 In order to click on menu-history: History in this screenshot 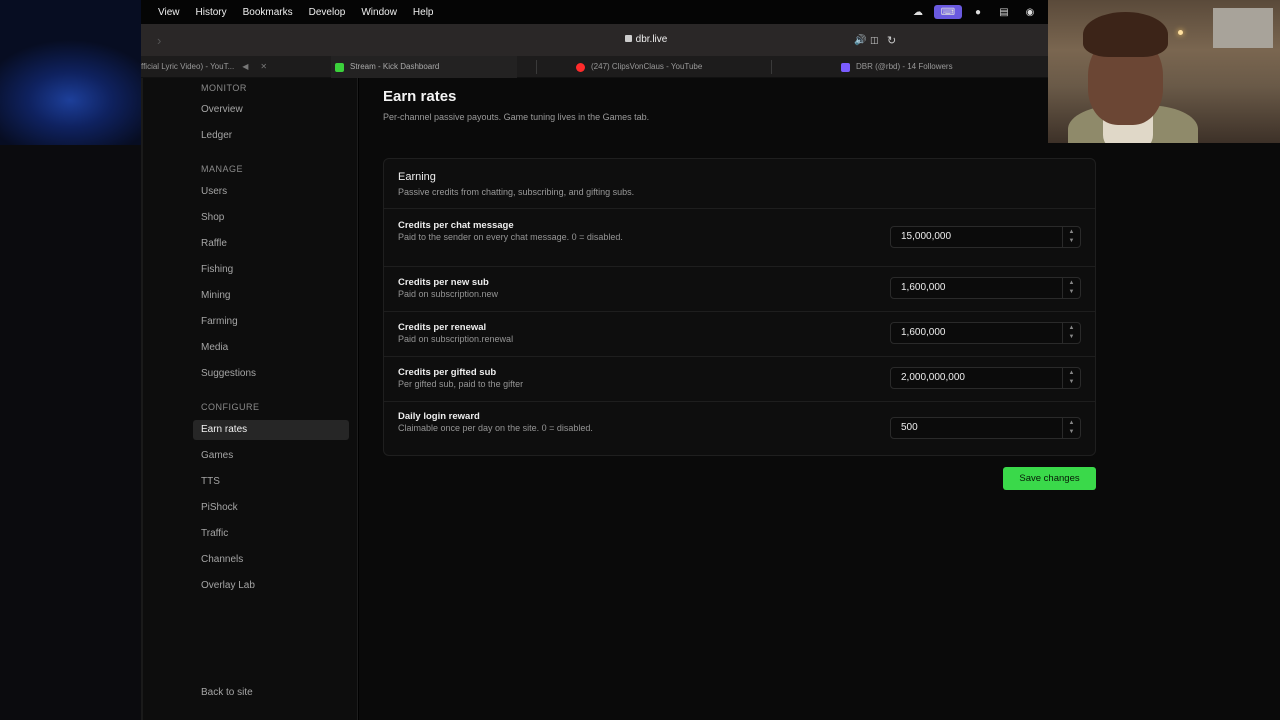, I will do `click(211, 12)`.